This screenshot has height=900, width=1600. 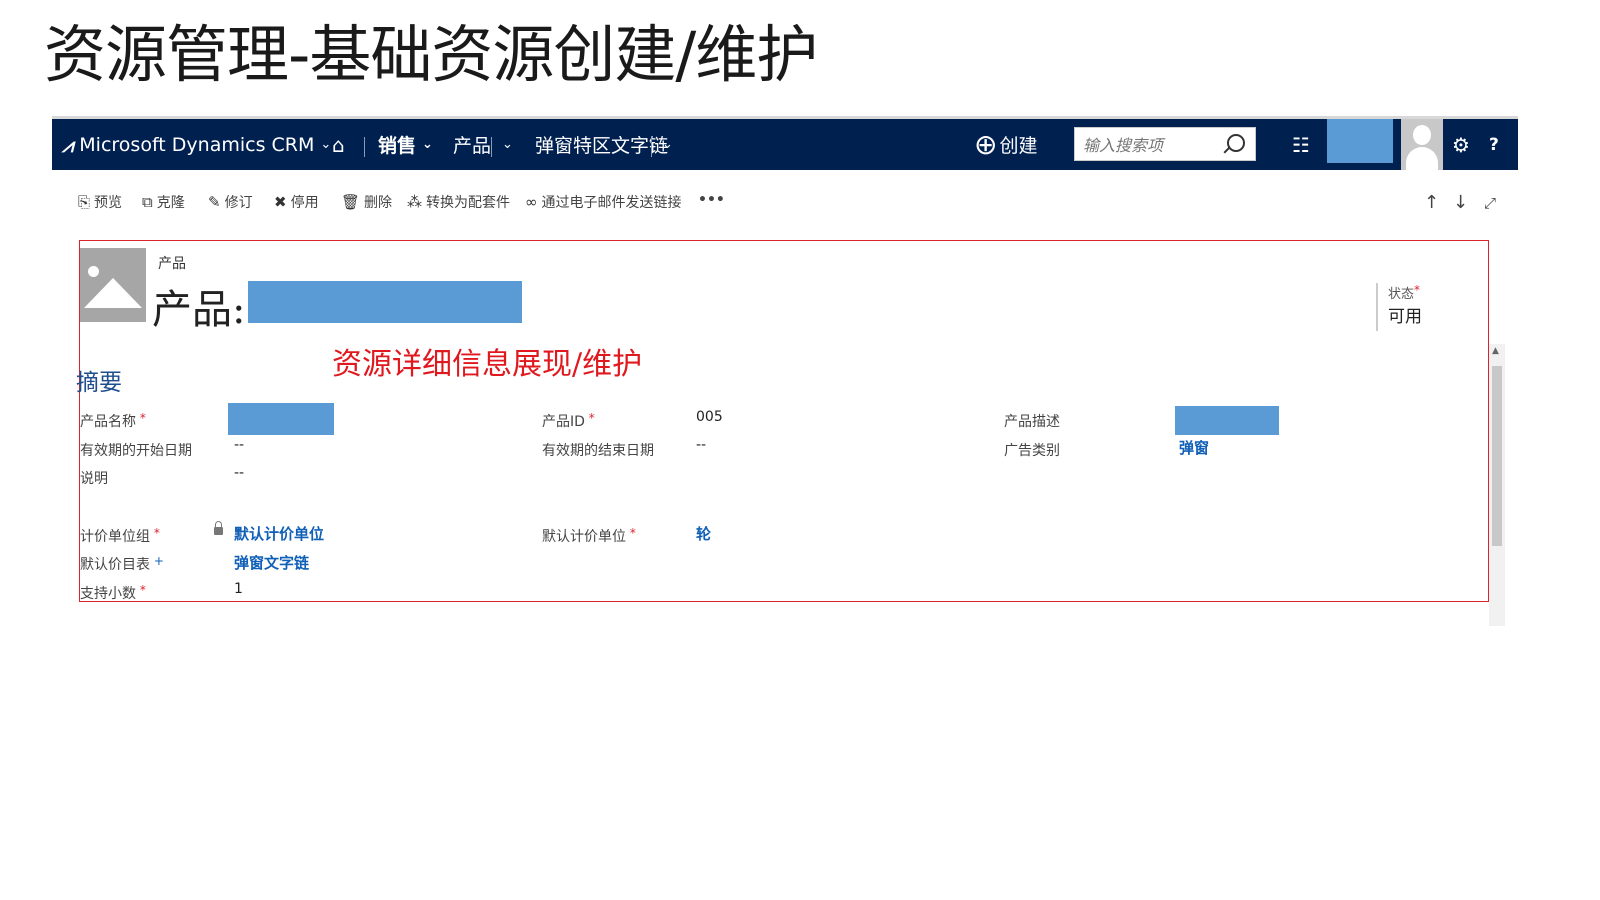 I want to click on popout-icon: ⤢, so click(x=1490, y=203).